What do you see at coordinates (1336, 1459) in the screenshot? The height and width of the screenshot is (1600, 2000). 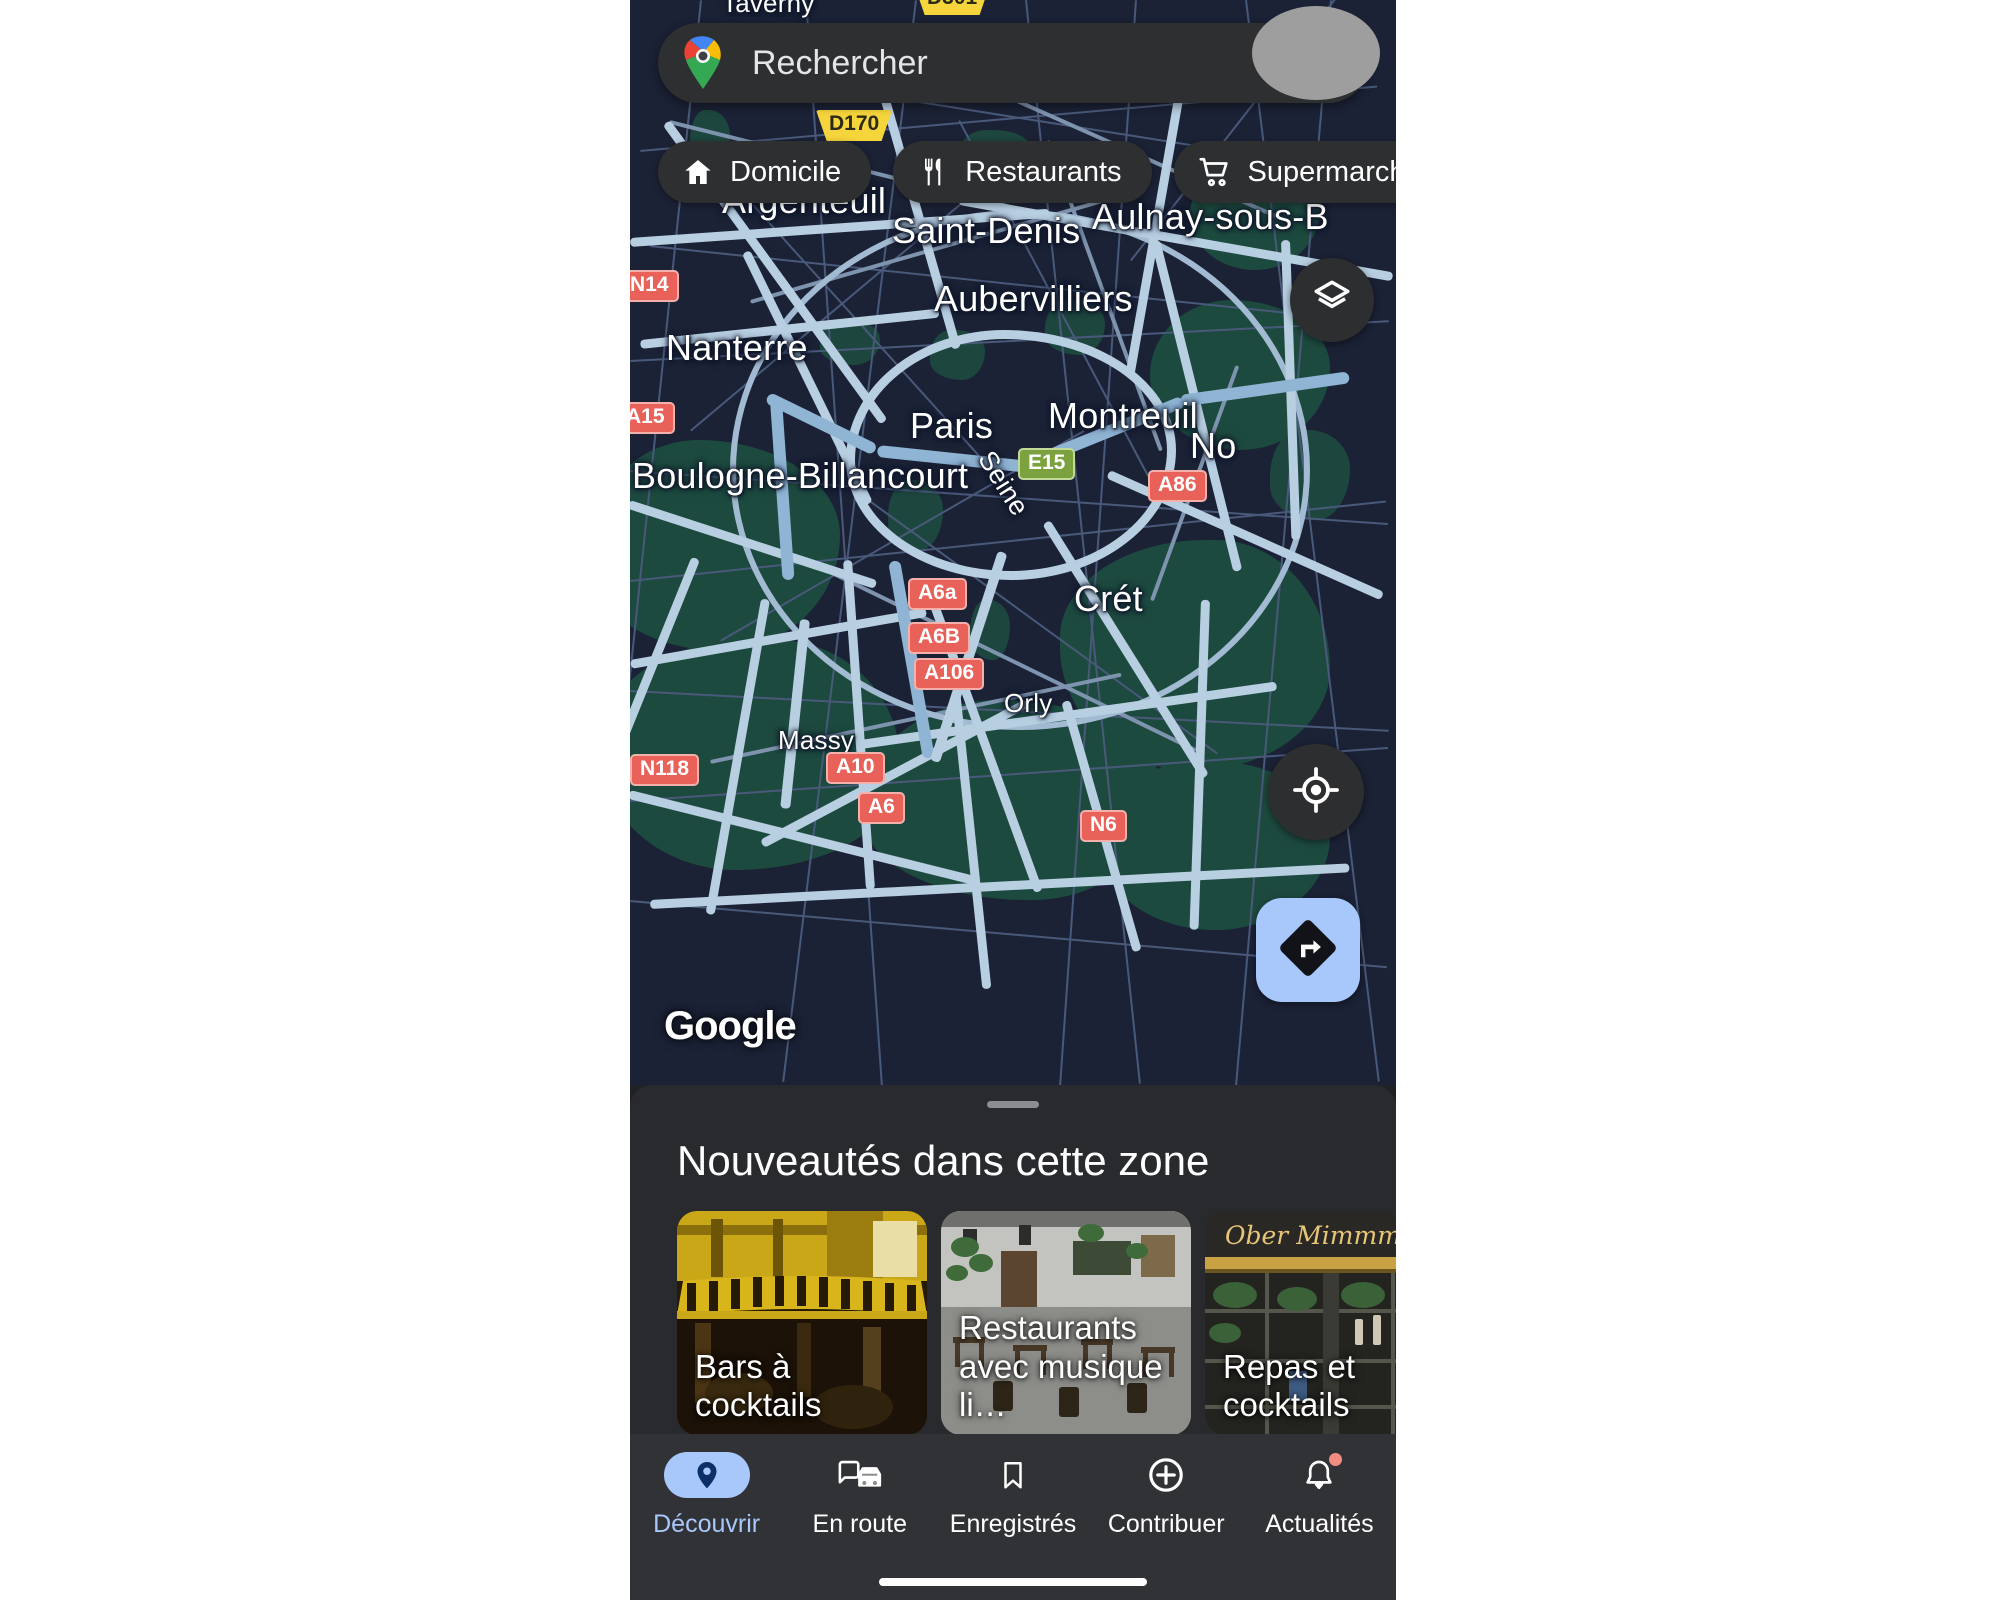 I see `notification-badge` at bounding box center [1336, 1459].